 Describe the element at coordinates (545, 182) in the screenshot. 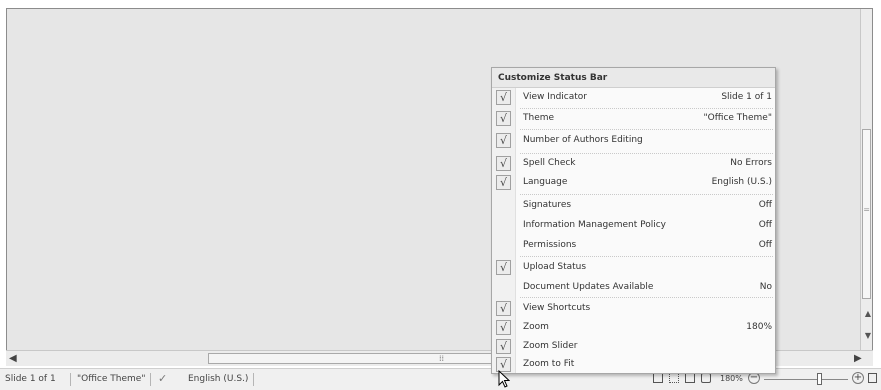

I see `menu-item-label: Language` at that location.